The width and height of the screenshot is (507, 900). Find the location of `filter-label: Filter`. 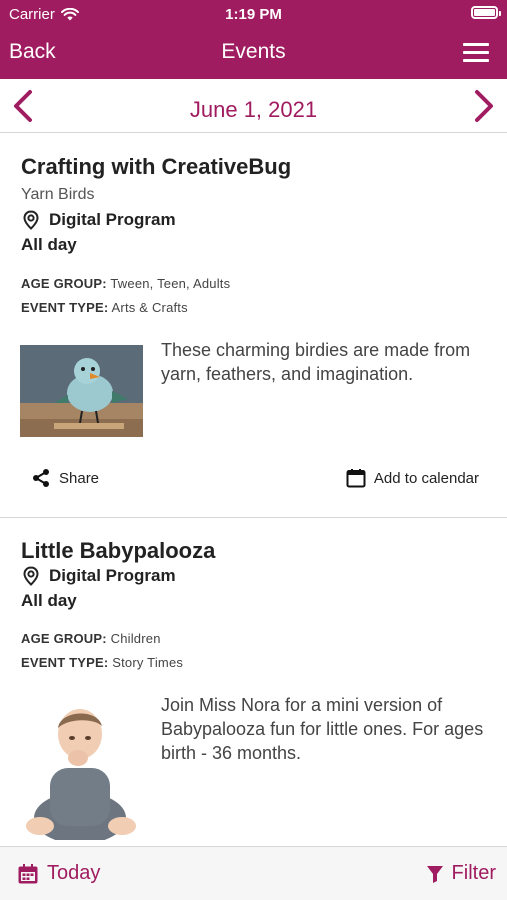

filter-label: Filter is located at coordinates (473, 873).